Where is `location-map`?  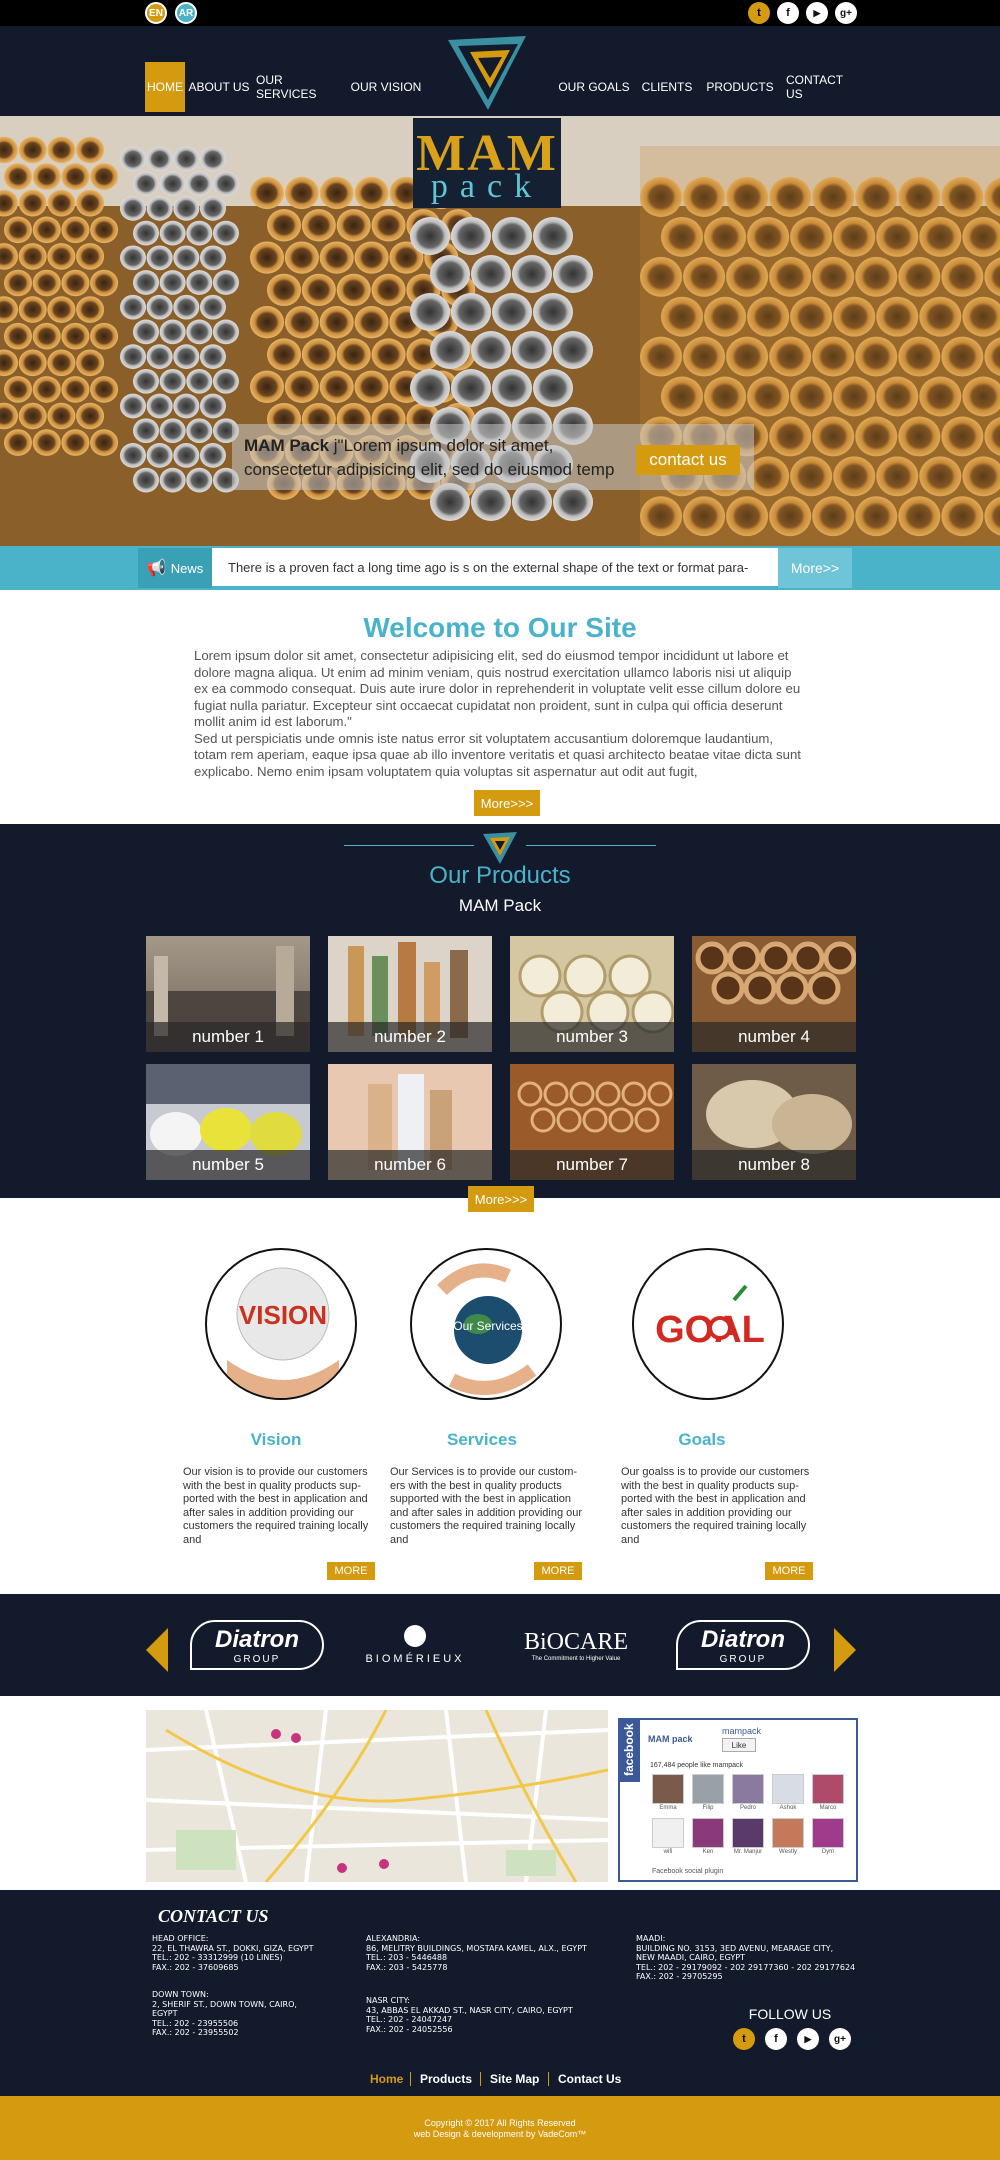 location-map is located at coordinates (377, 1796).